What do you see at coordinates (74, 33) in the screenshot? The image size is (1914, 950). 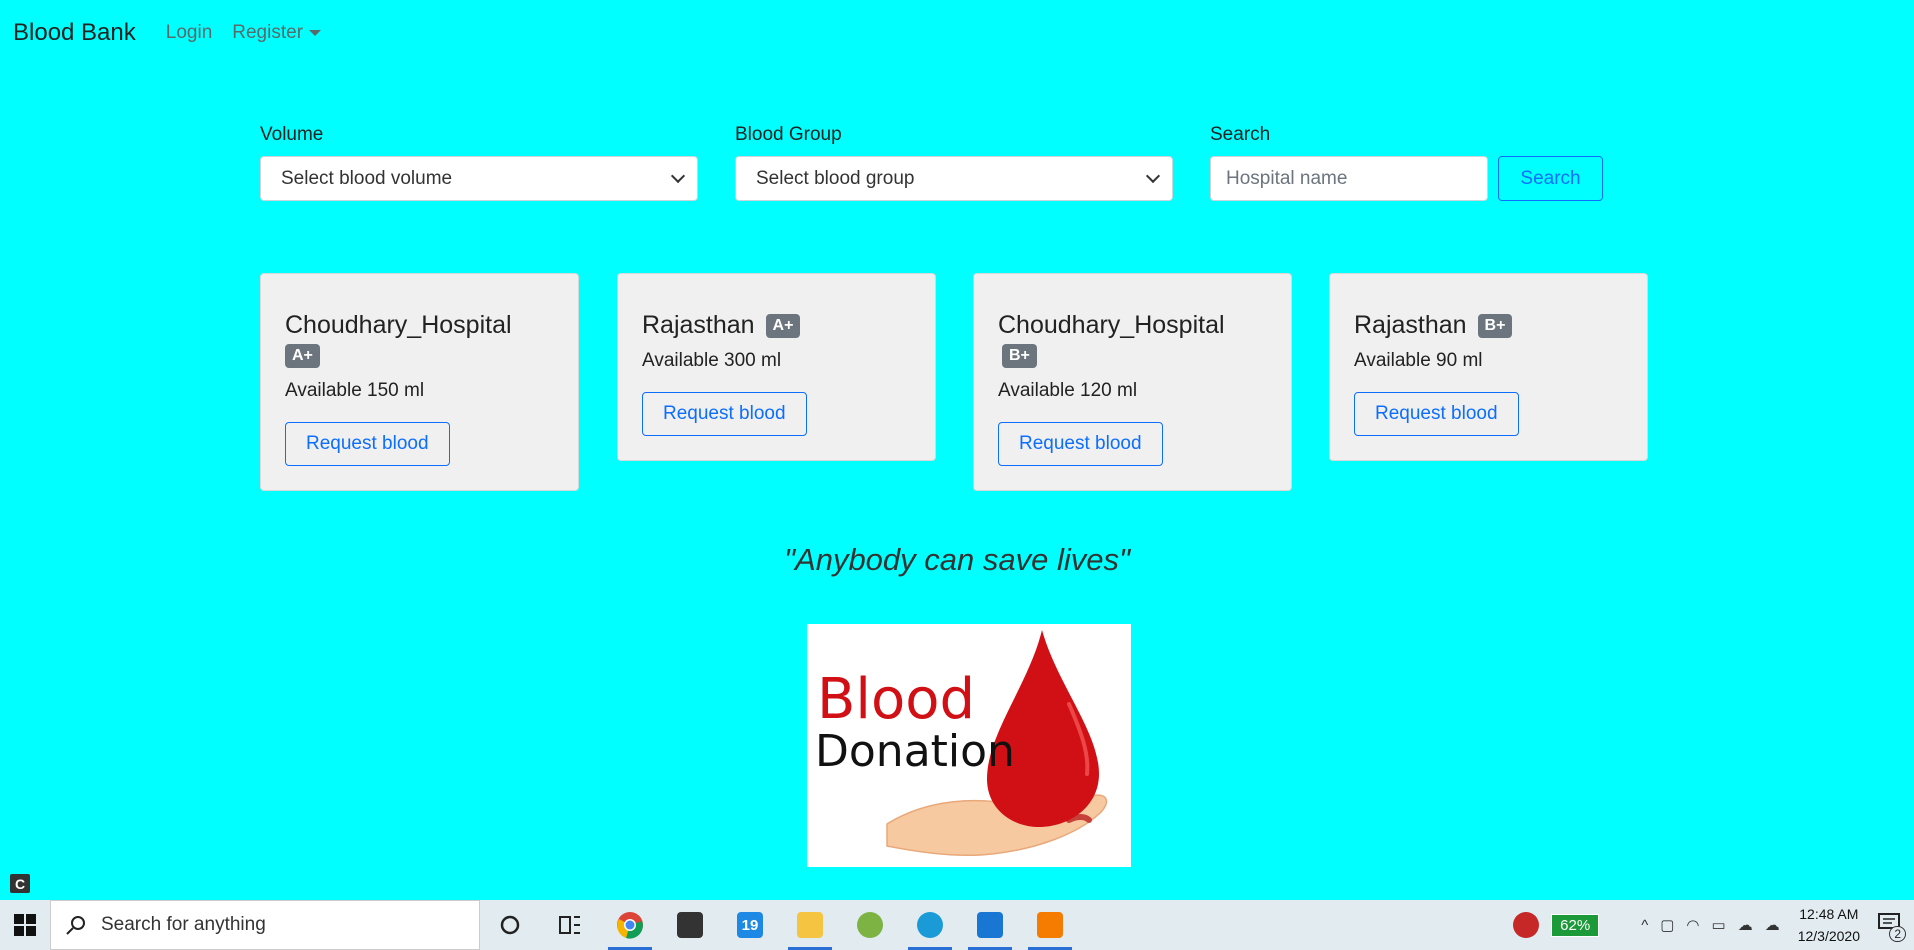 I see `brand-link: Blood Bank` at bounding box center [74, 33].